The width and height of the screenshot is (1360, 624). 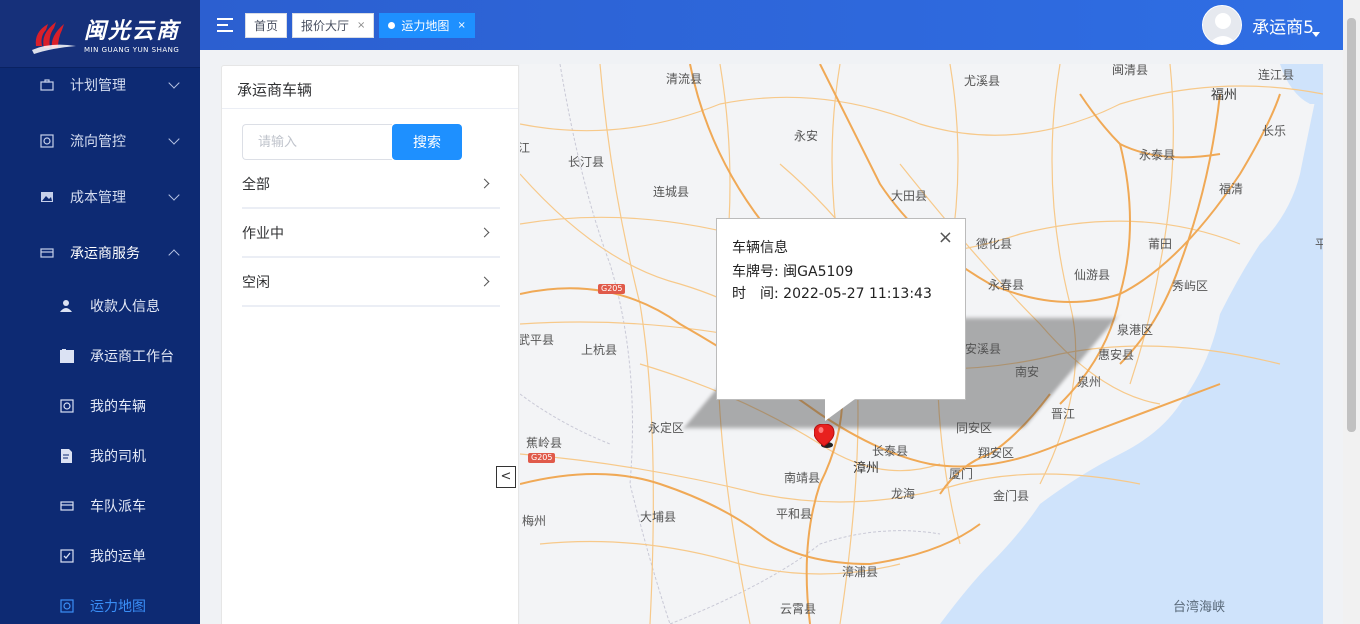 What do you see at coordinates (824, 436) in the screenshot?
I see `vehicle-marker-icon` at bounding box center [824, 436].